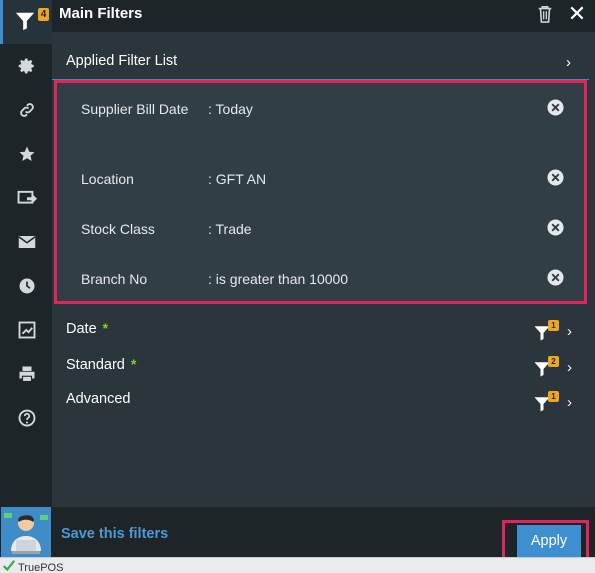 This screenshot has width=595, height=573. What do you see at coordinates (98, 399) in the screenshot?
I see `section-label: Advanced` at bounding box center [98, 399].